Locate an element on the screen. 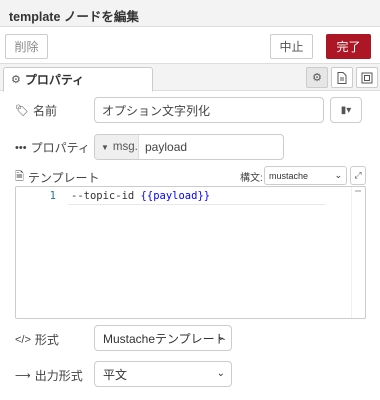  format-label-row: </> 形式 is located at coordinates (37, 339).